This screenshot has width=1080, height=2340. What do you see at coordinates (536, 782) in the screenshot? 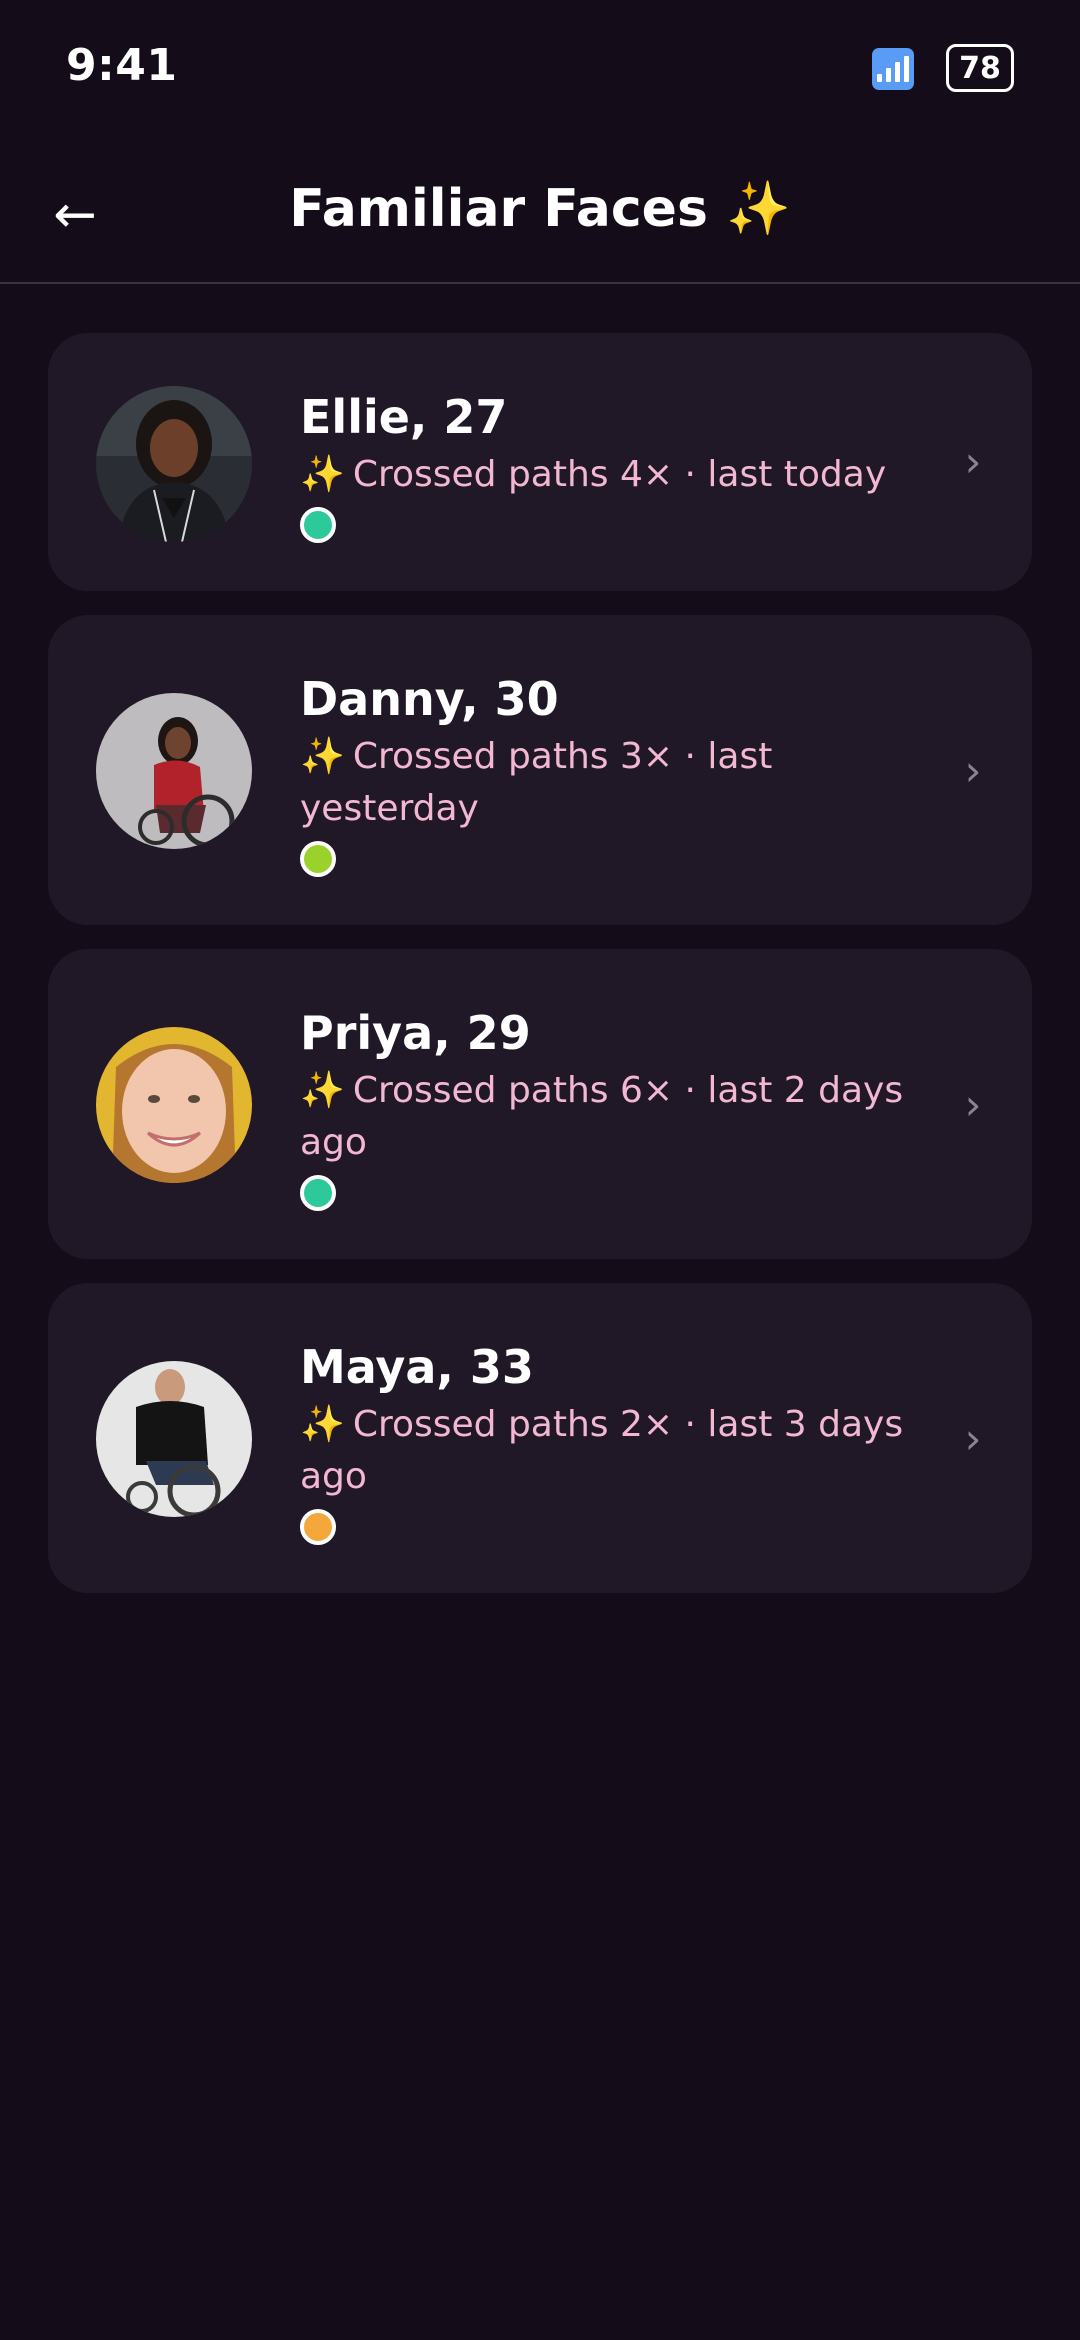
I see `crossed-paths-label: Crossed paths 3× · last yesterday` at bounding box center [536, 782].